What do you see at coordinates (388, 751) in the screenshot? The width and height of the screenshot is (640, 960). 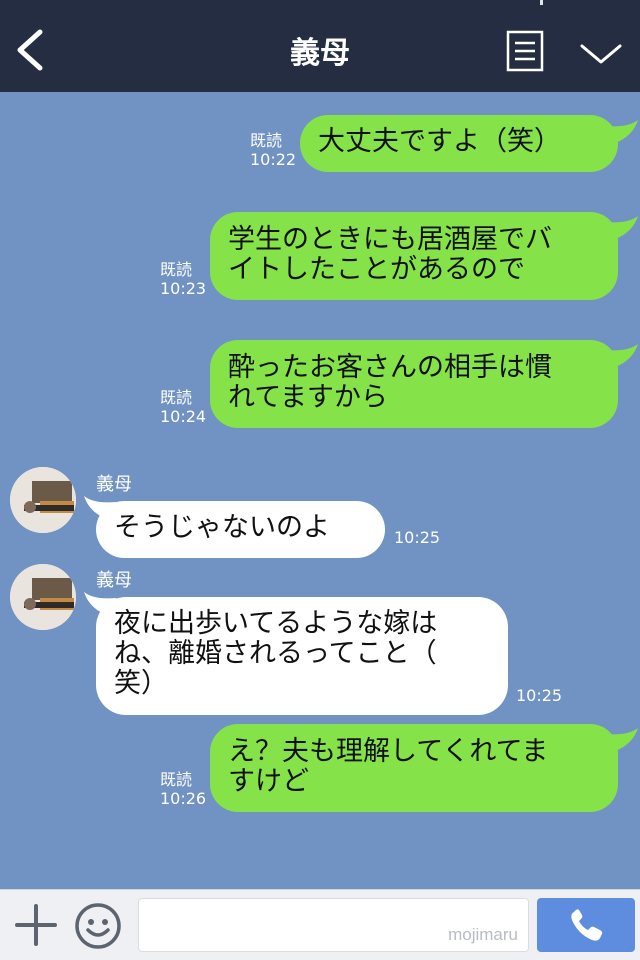 I see `message-text: え？夫も理解してくれてま` at bounding box center [388, 751].